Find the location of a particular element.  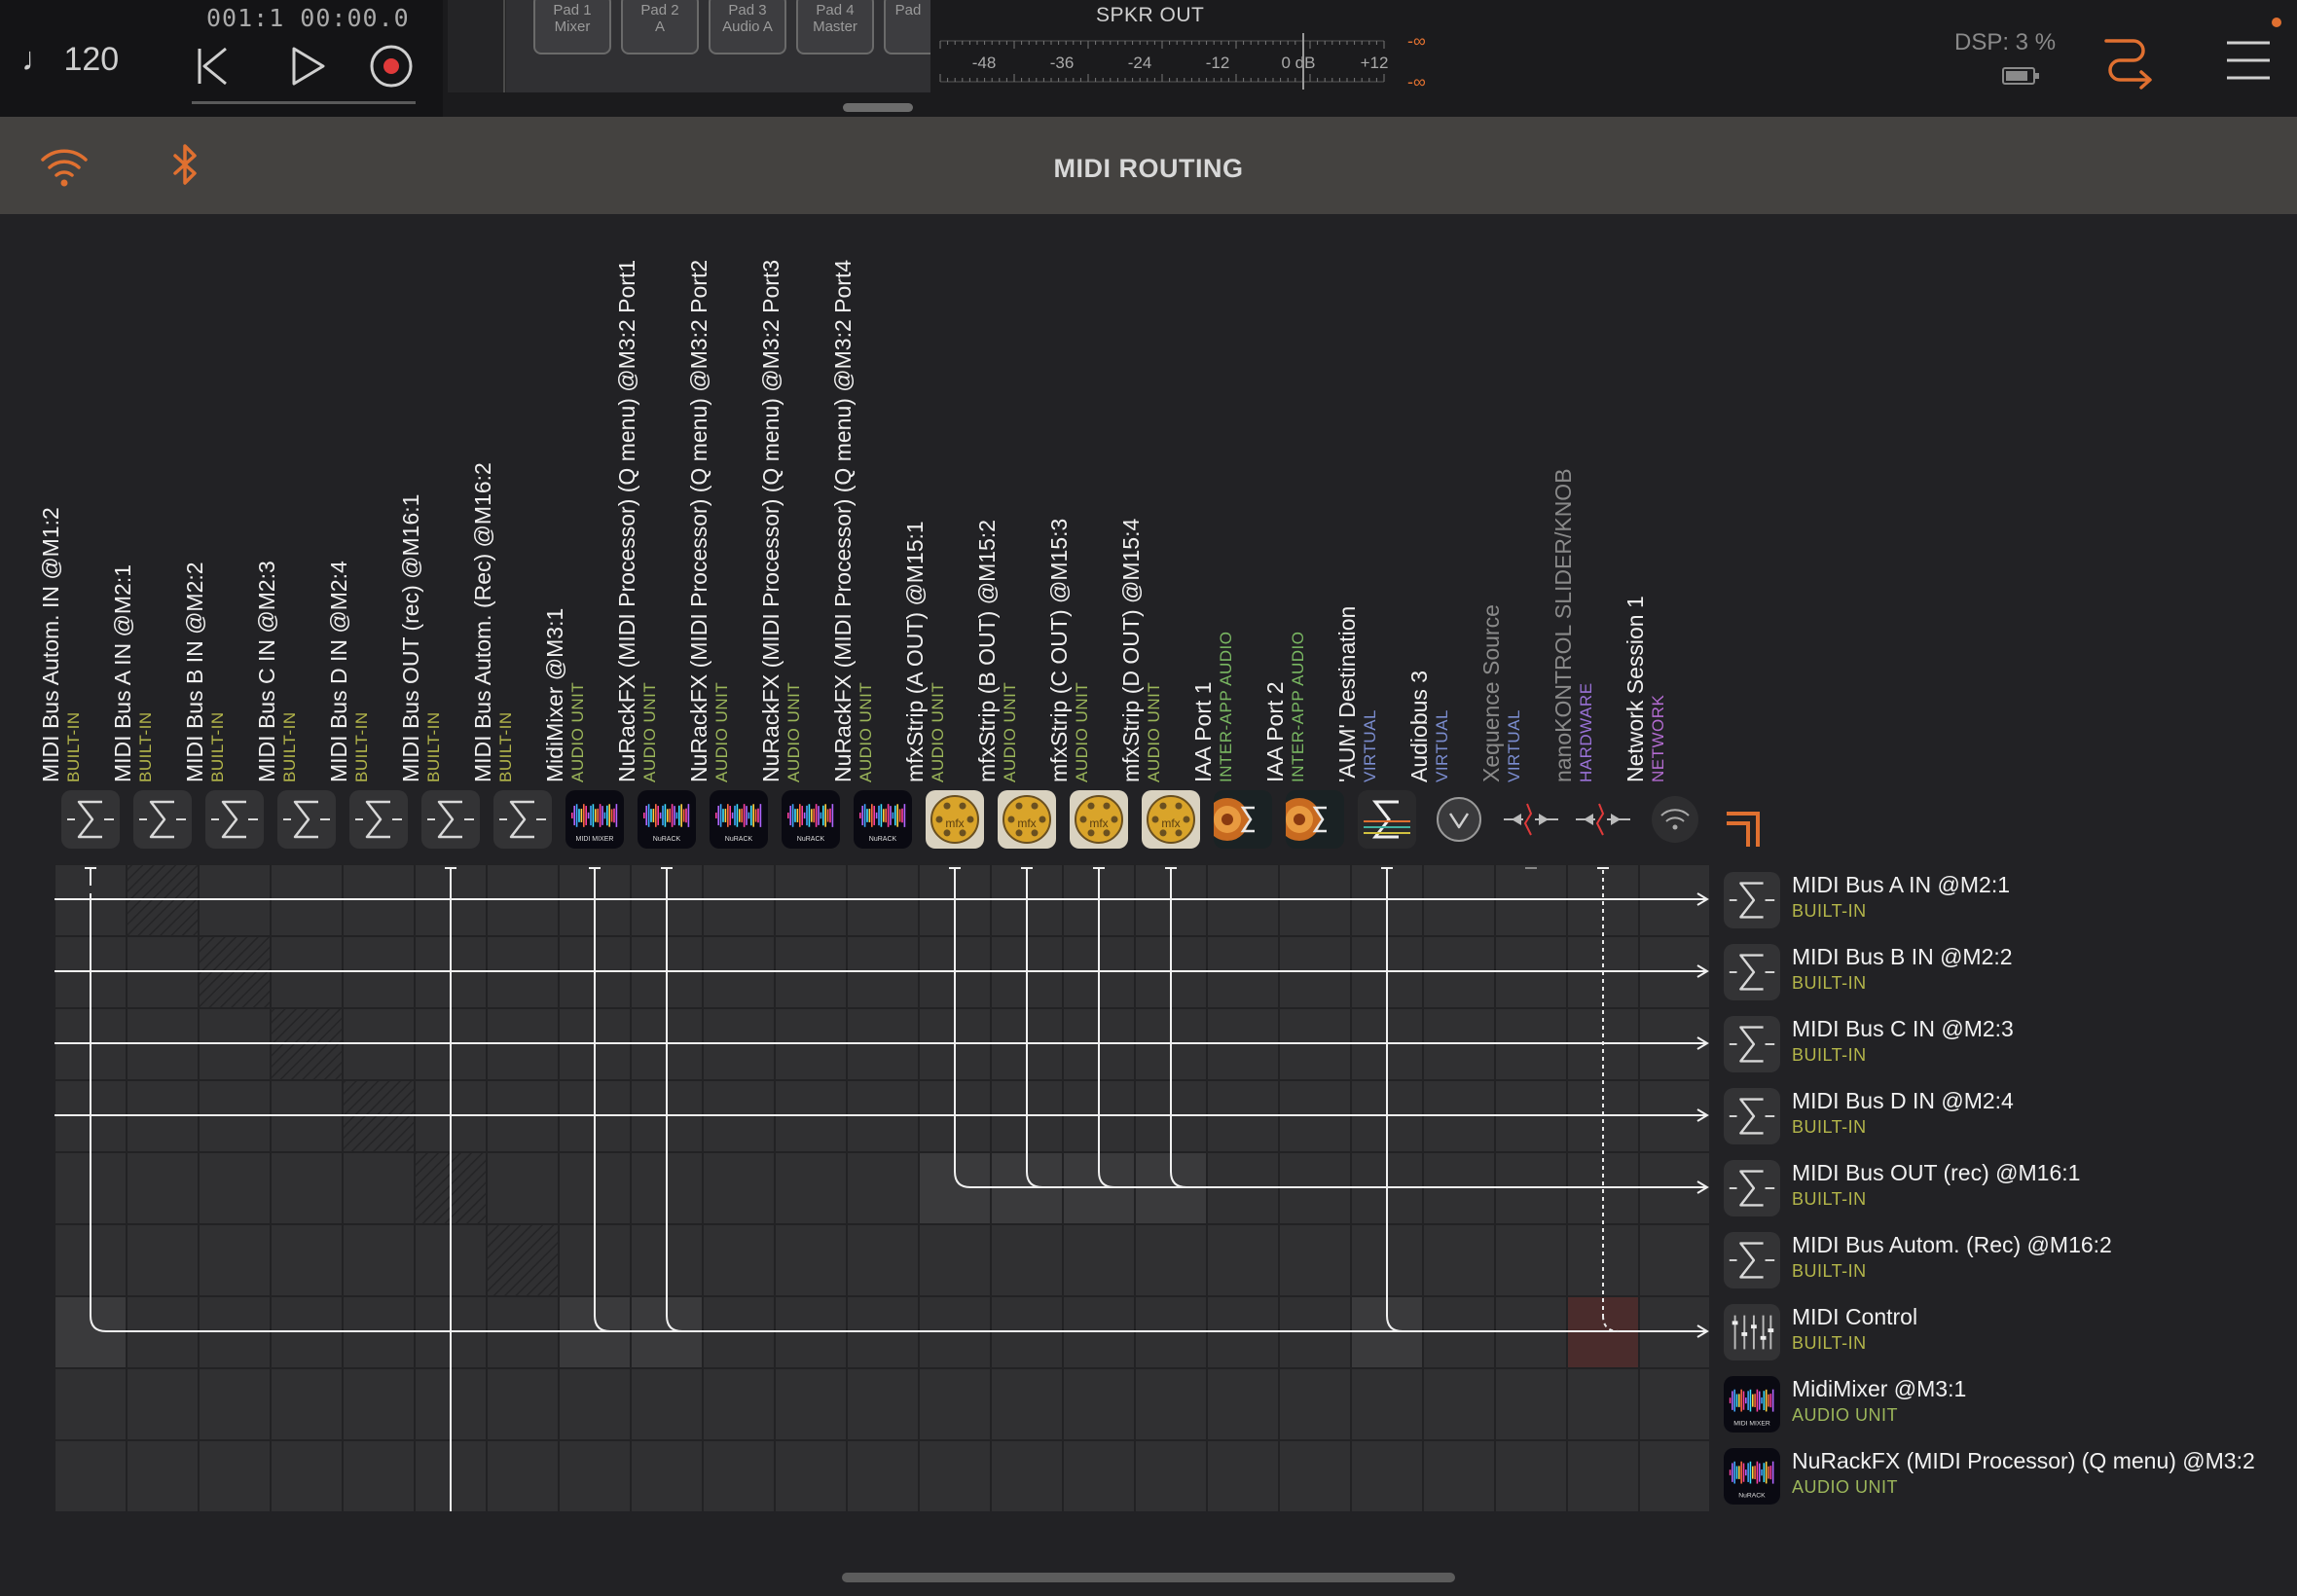

pad-button: Pad is located at coordinates (907, 27).